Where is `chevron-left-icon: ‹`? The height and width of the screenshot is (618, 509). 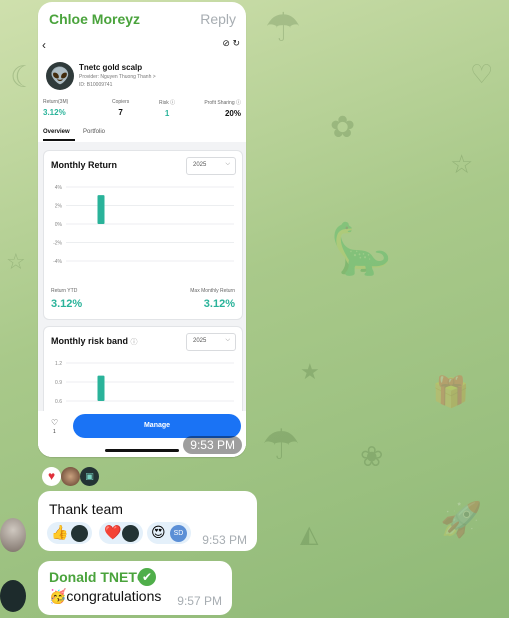 chevron-left-icon: ‹ is located at coordinates (44, 45).